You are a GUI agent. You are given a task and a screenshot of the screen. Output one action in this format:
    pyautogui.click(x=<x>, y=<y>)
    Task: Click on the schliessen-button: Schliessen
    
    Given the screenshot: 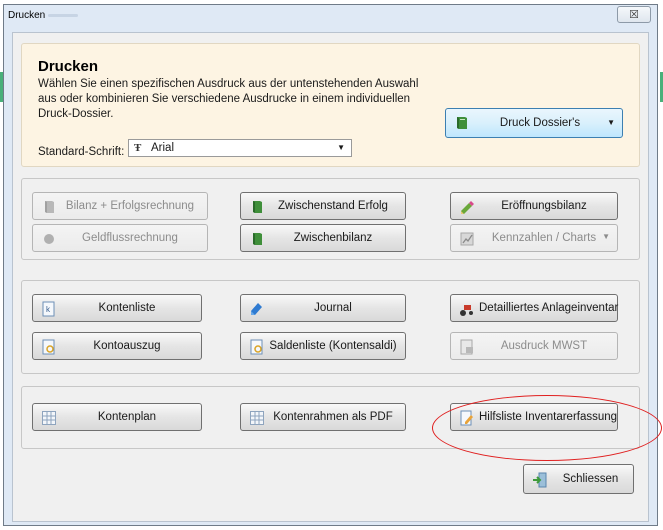 What is the action you would take?
    pyautogui.click(x=578, y=479)
    